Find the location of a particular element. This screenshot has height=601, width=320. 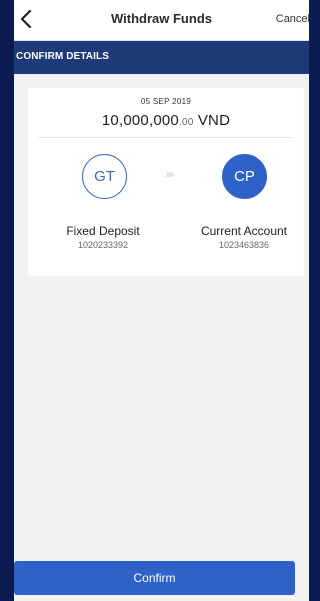

from-account-number: 1020233392 is located at coordinates (103, 245).